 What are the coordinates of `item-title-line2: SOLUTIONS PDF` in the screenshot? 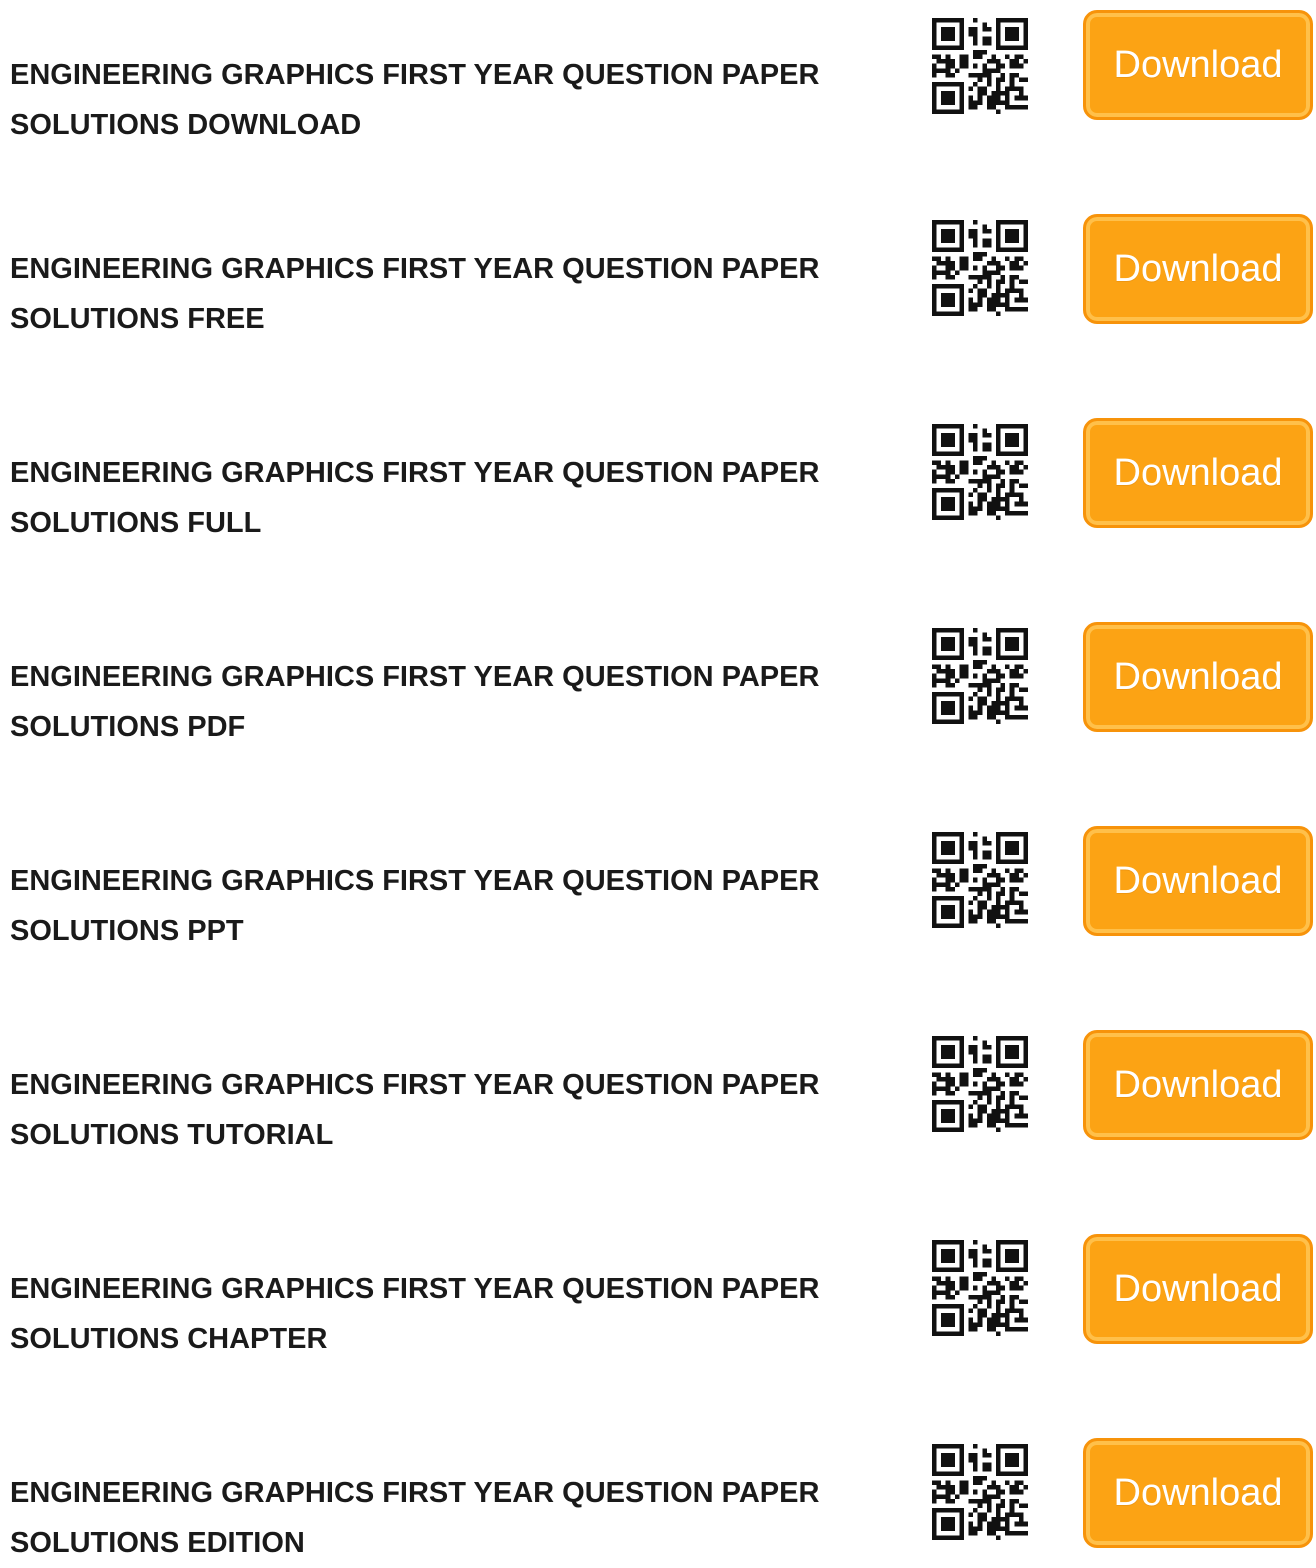 It's located at (128, 727).